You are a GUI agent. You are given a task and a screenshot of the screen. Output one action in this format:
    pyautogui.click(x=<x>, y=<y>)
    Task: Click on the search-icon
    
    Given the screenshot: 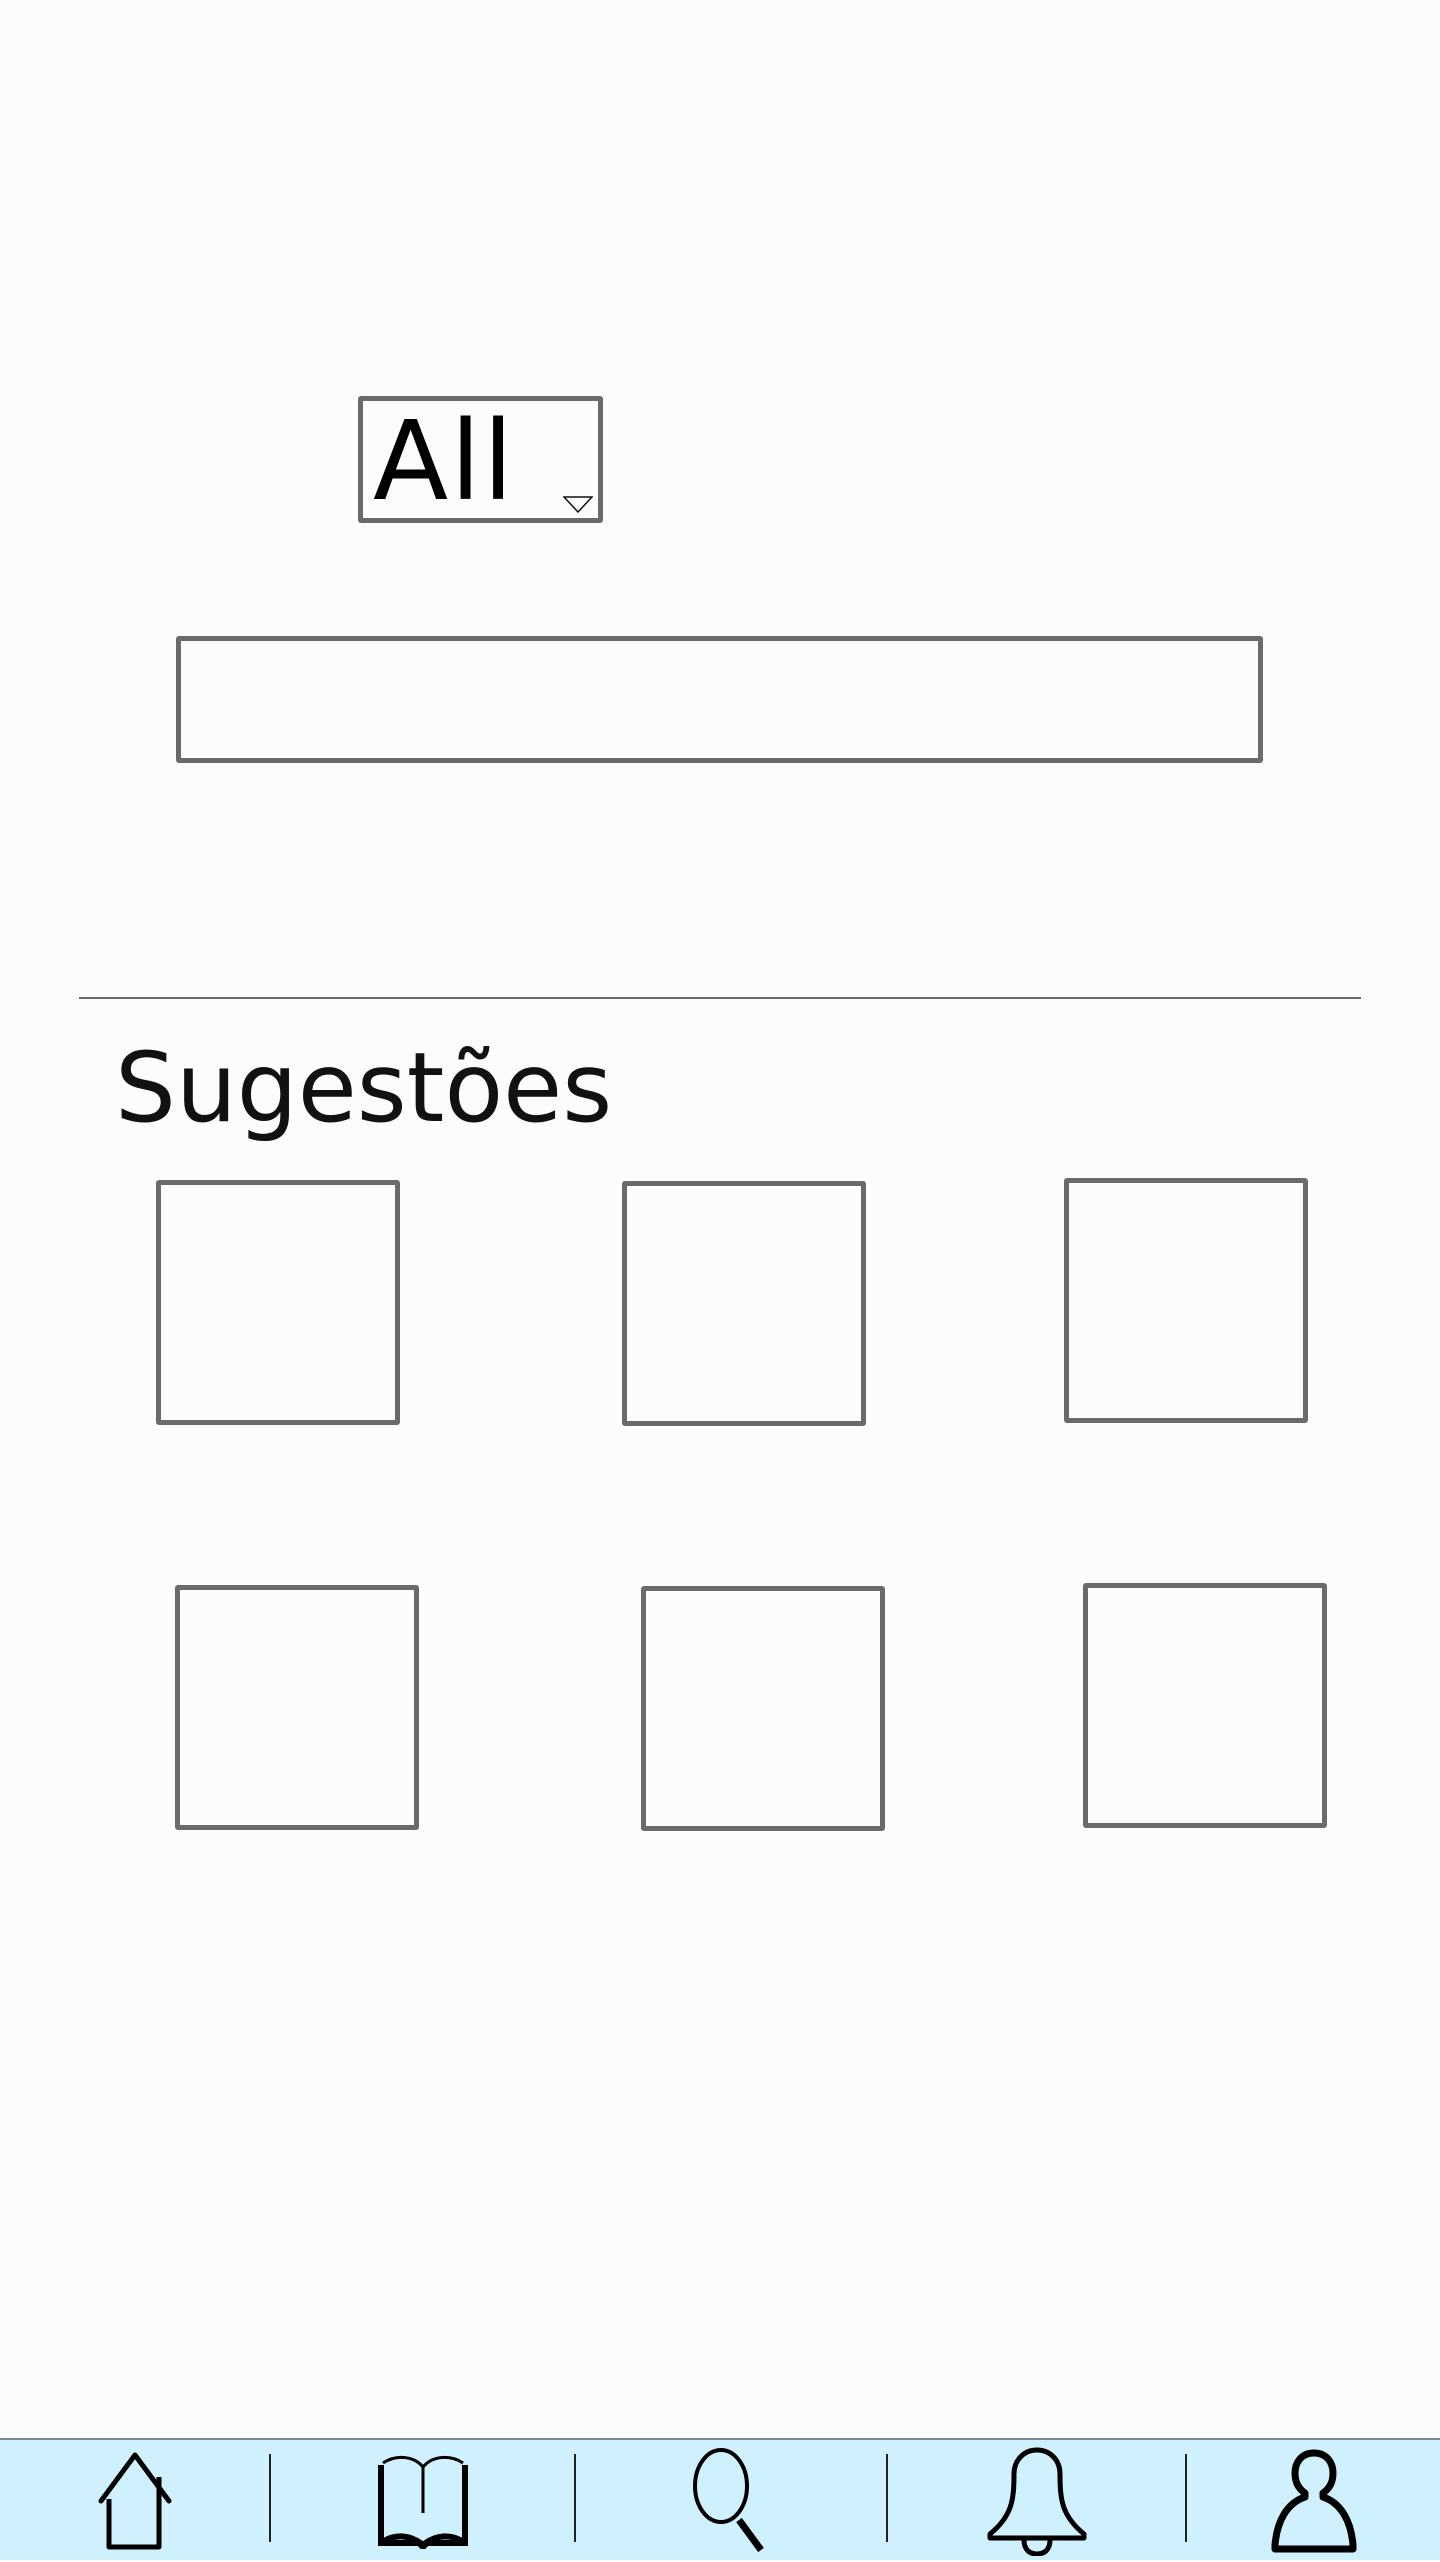 What is the action you would take?
    pyautogui.click(x=731, y=2501)
    